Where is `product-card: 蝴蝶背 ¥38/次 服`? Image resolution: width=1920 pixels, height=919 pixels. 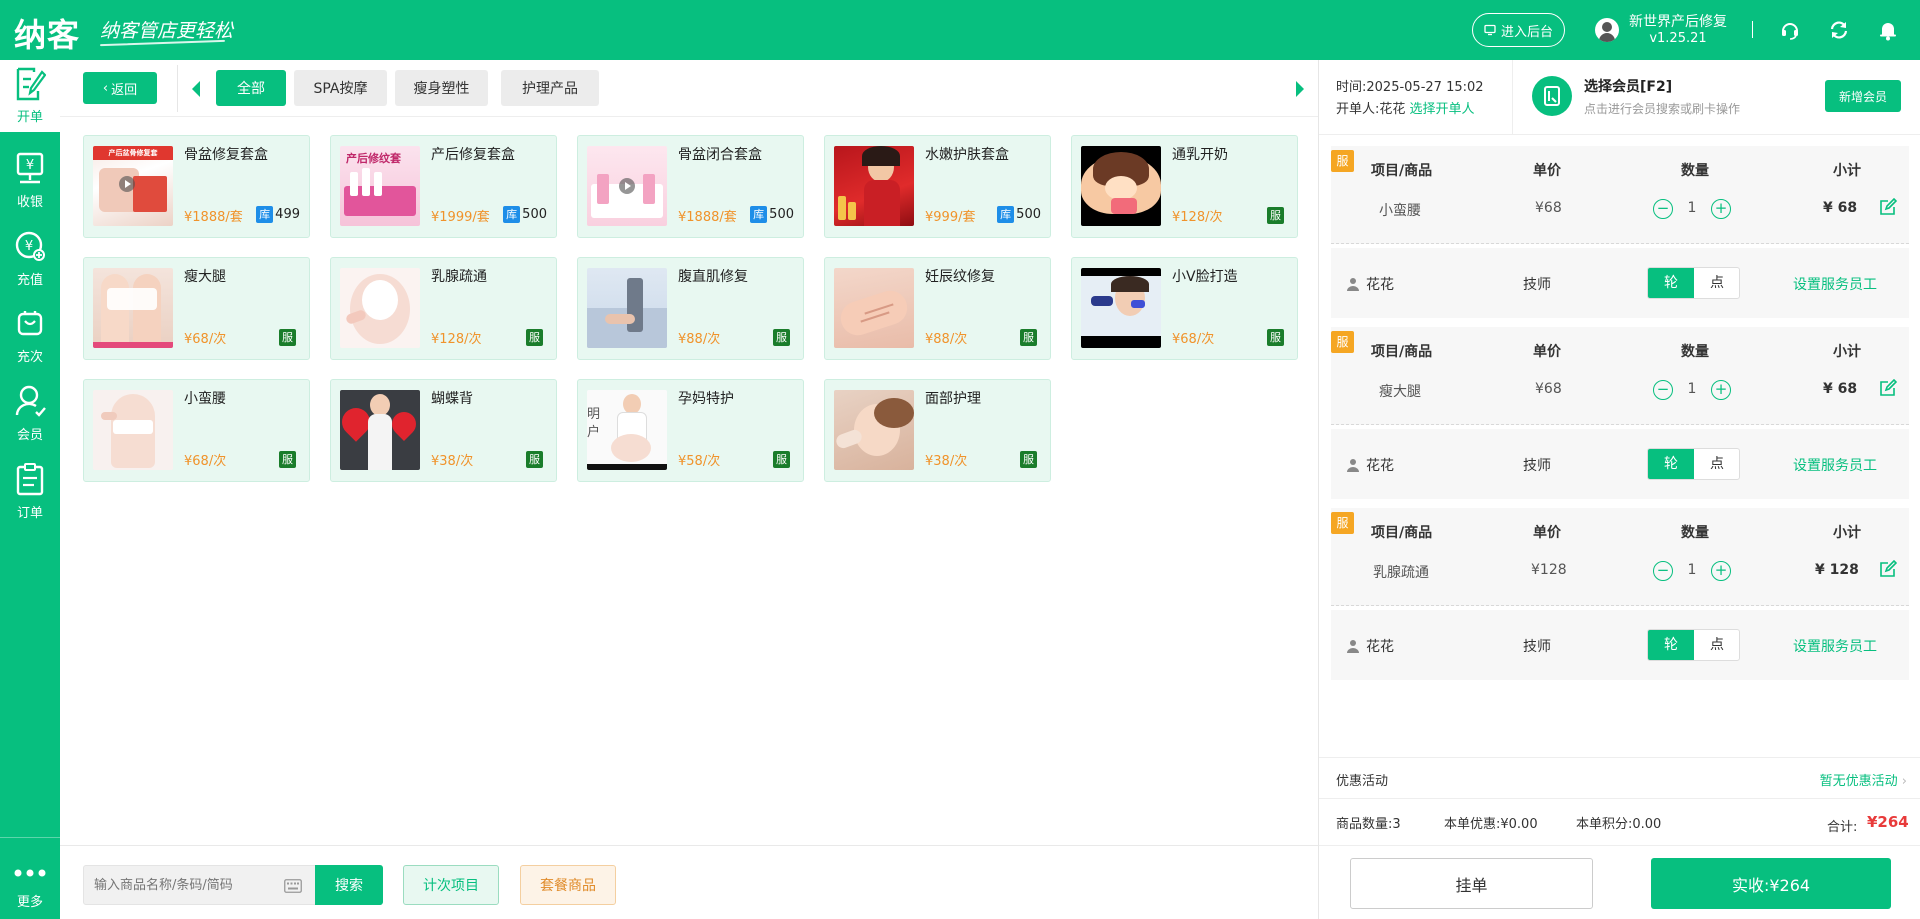 product-card: 蝴蝶背 ¥38/次 服 is located at coordinates (443, 430).